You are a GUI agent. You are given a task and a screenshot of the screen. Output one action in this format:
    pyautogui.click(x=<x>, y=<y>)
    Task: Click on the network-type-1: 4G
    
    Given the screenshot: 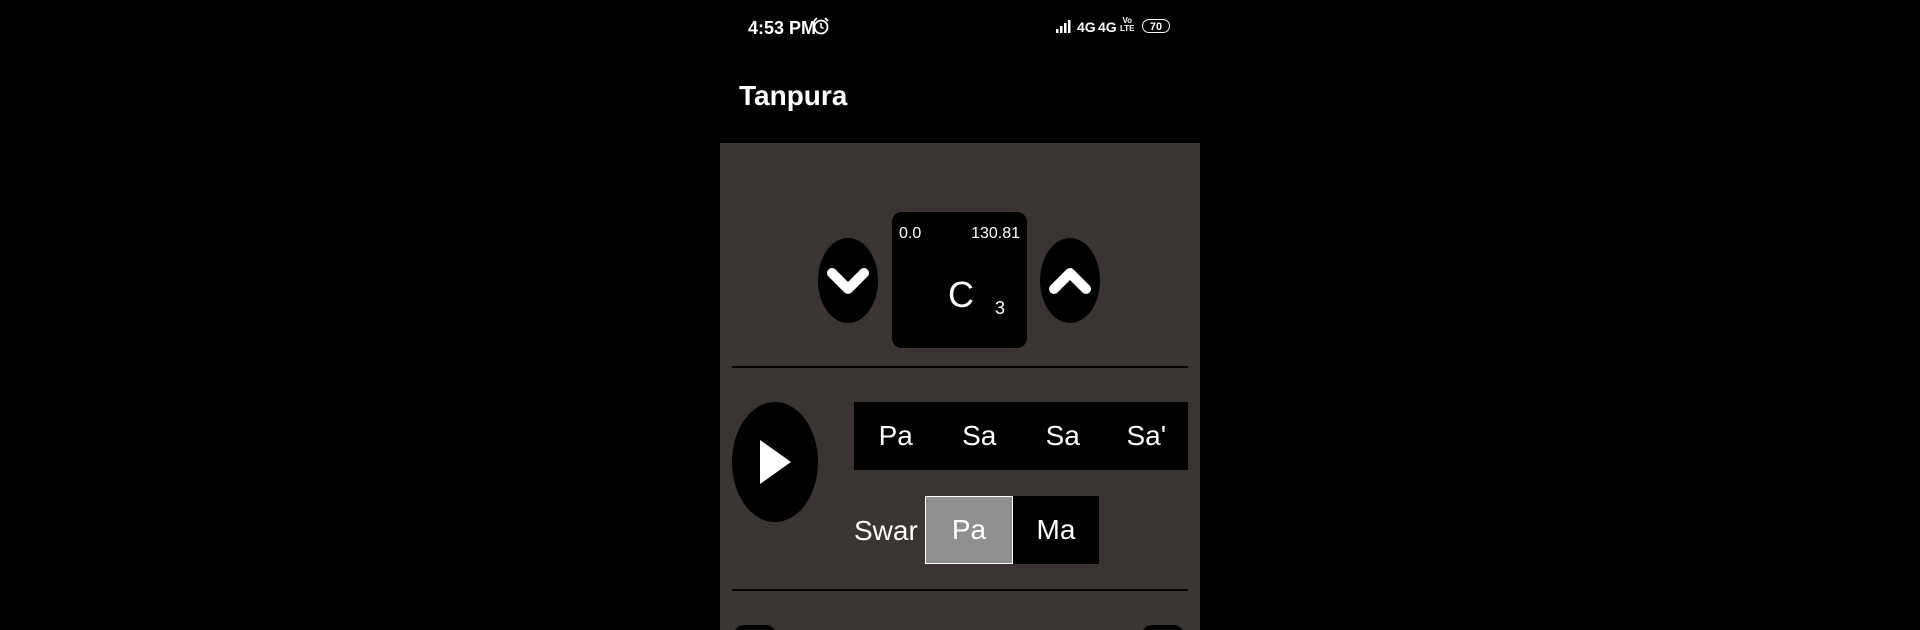 What is the action you would take?
    pyautogui.click(x=1086, y=27)
    